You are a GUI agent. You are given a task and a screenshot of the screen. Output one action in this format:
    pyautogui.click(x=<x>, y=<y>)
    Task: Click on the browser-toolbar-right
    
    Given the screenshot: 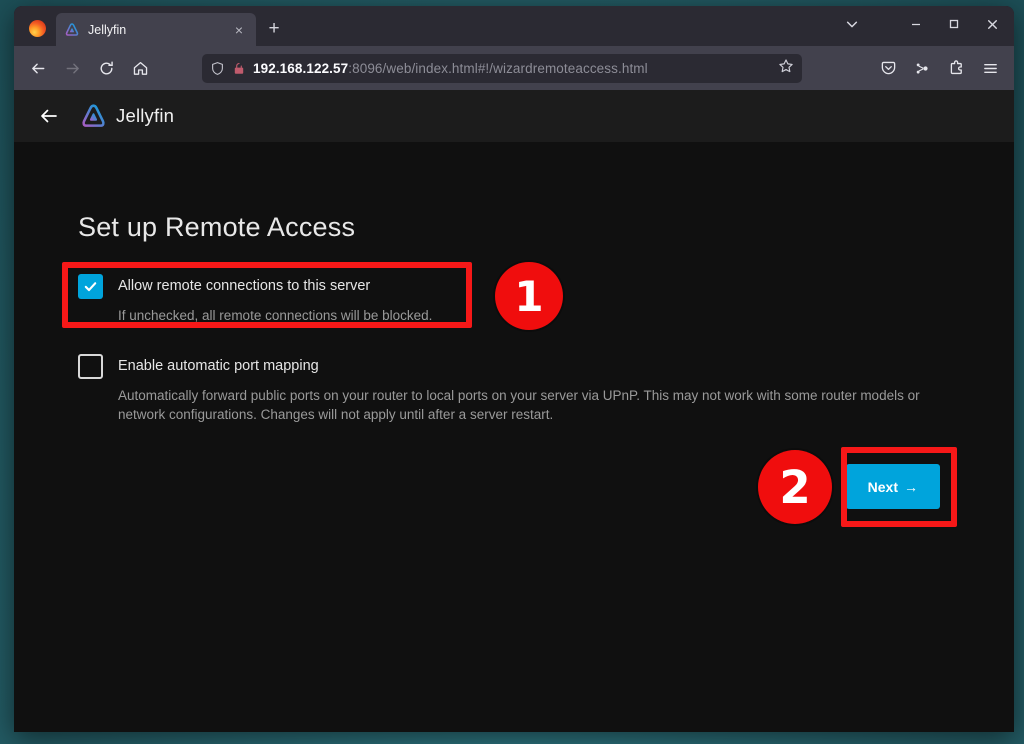 What is the action you would take?
    pyautogui.click(x=939, y=68)
    